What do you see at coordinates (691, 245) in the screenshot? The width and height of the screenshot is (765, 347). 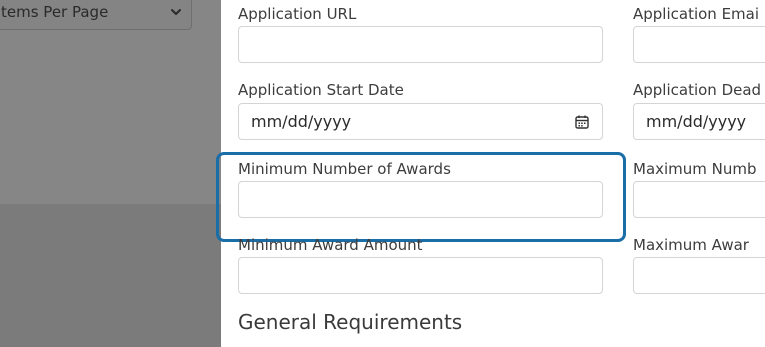 I see `maximum-award-amount-label: Maximum Awar` at bounding box center [691, 245].